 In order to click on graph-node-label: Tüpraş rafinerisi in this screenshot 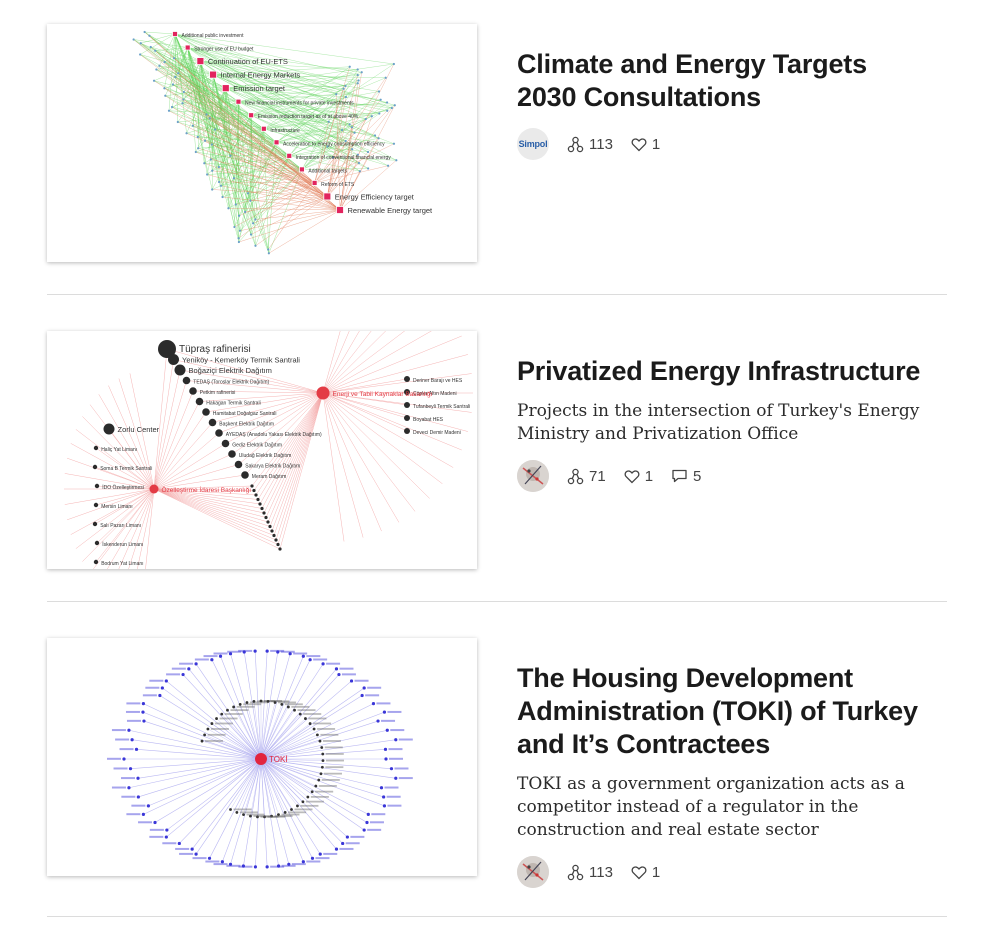, I will do `click(215, 349)`.